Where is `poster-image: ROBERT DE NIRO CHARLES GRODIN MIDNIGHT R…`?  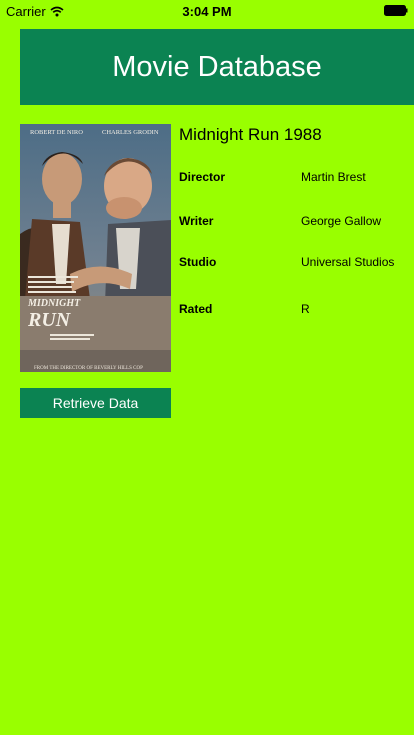
poster-image: ROBERT DE NIRO CHARLES GRODIN MIDNIGHT R… is located at coordinates (95, 248).